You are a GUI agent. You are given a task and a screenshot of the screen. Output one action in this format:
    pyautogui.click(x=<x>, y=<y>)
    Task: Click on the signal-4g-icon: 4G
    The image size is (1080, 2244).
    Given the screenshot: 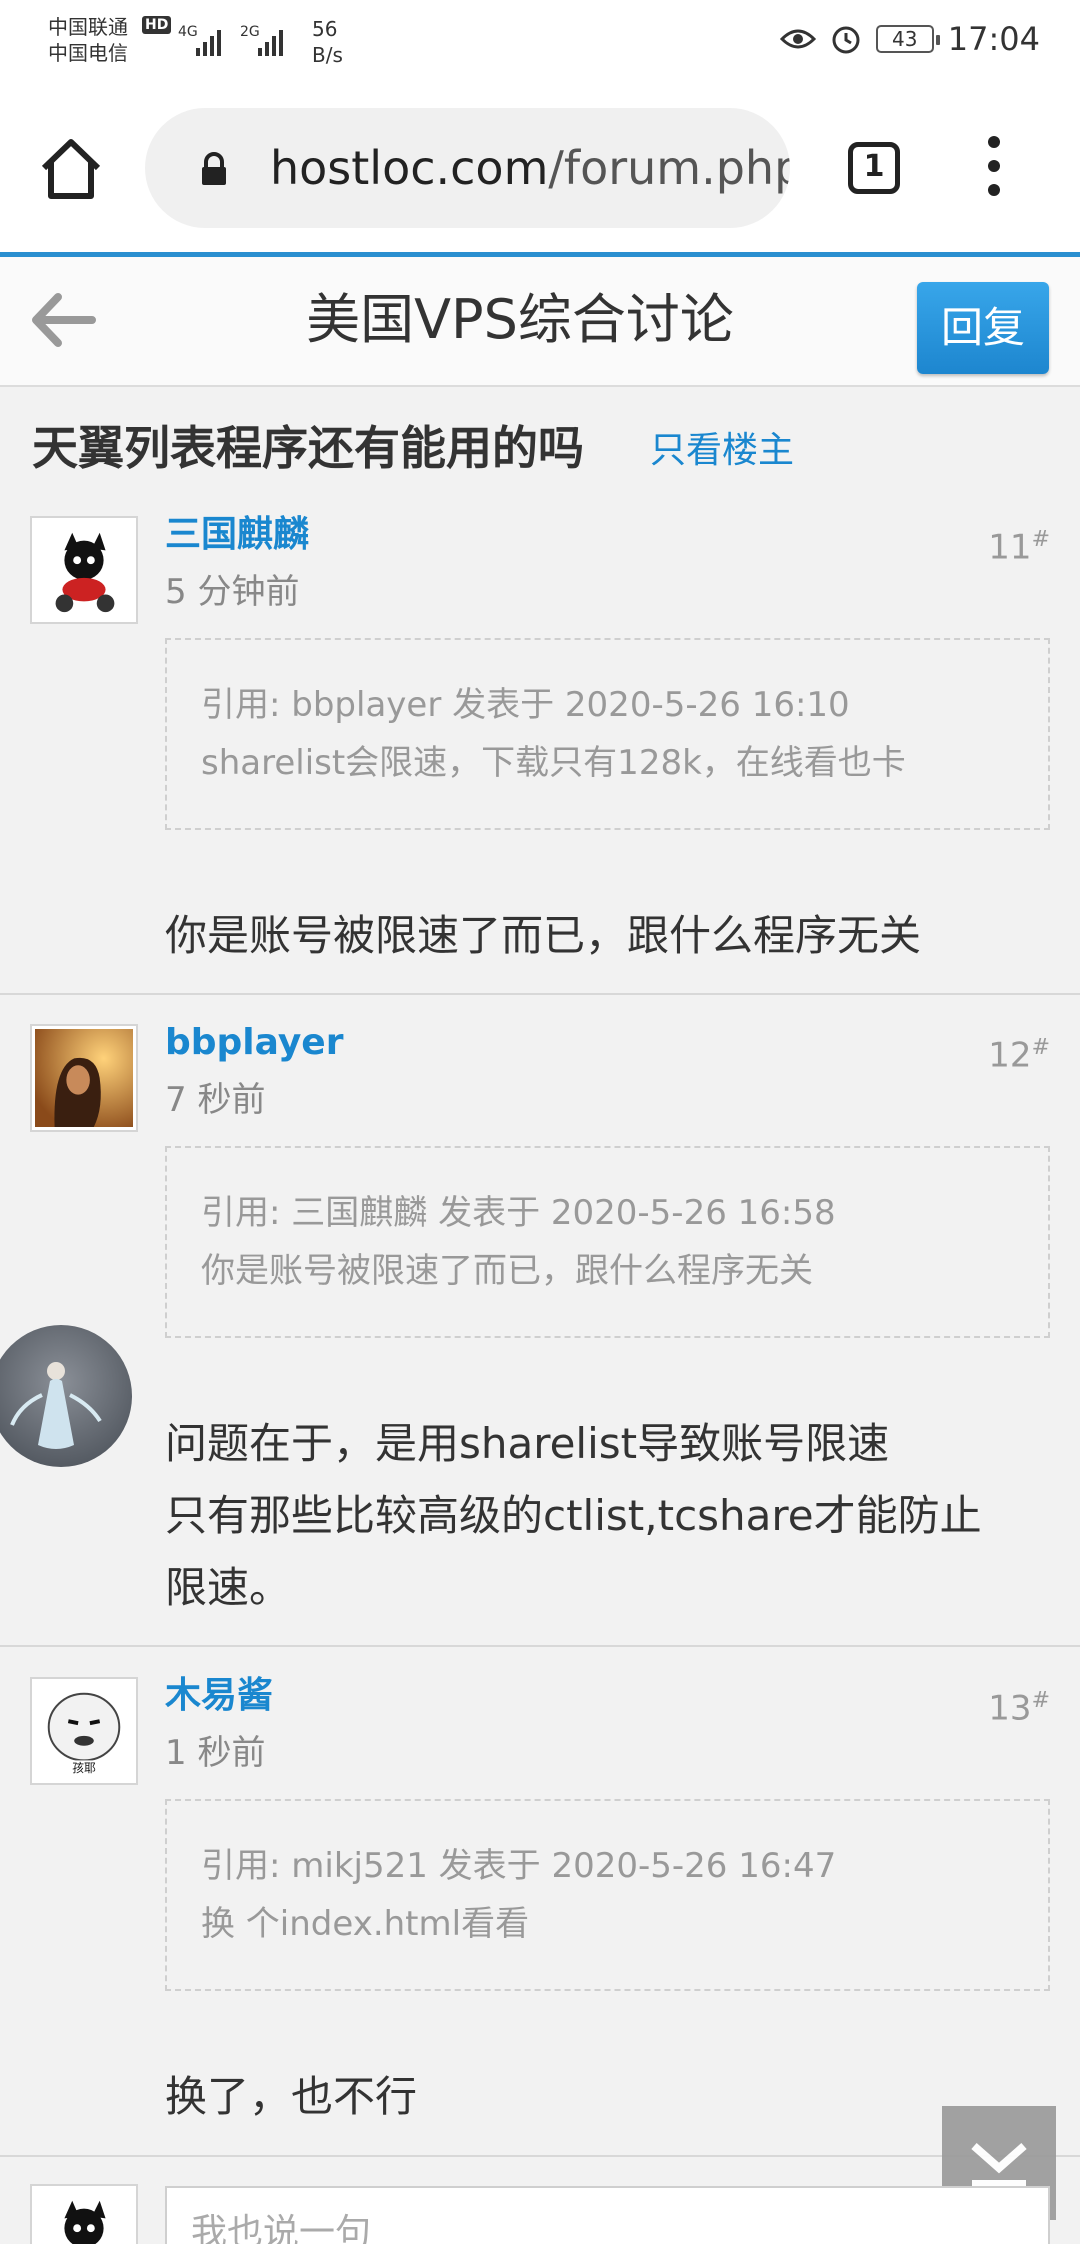 What is the action you would take?
    pyautogui.click(x=199, y=40)
    